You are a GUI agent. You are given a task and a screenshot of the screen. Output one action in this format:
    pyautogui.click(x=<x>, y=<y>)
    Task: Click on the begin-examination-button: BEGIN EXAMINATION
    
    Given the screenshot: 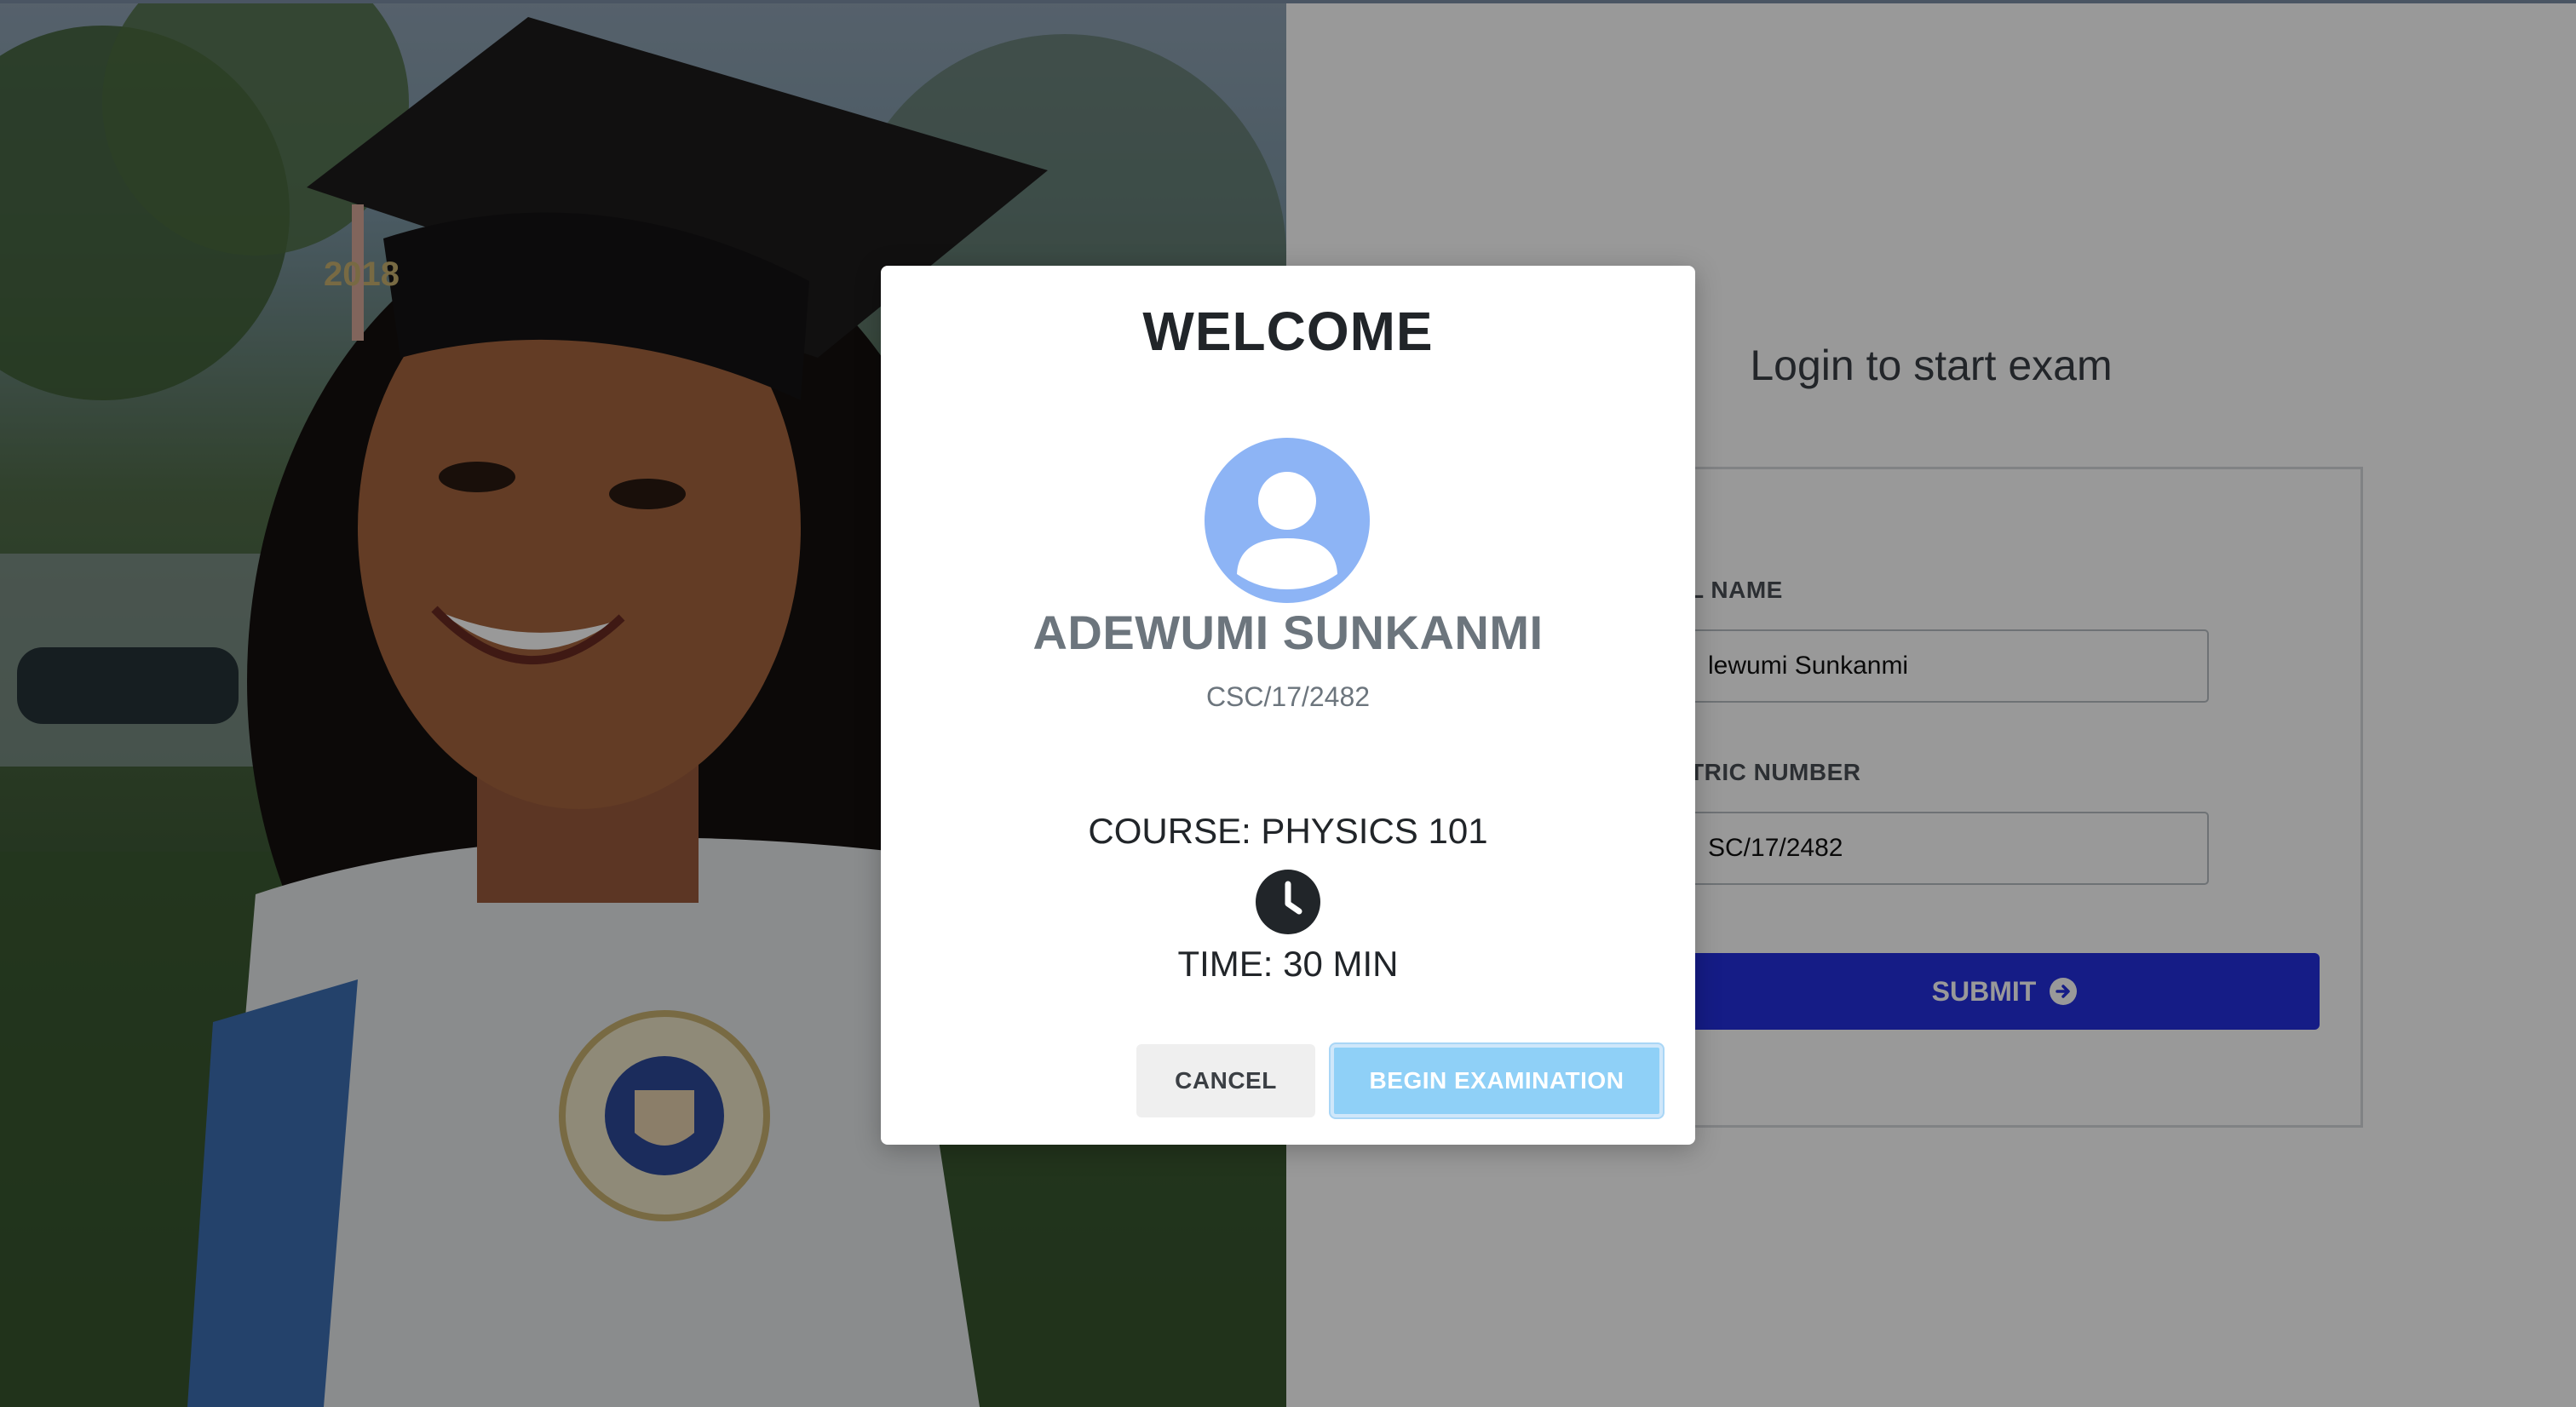 What is the action you would take?
    pyautogui.click(x=1497, y=1080)
    